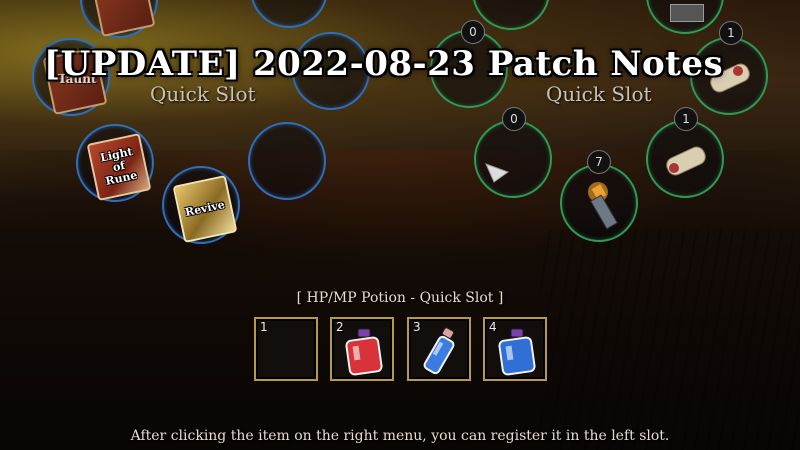  What do you see at coordinates (497, 173) in the screenshot?
I see `arrowhead-icon` at bounding box center [497, 173].